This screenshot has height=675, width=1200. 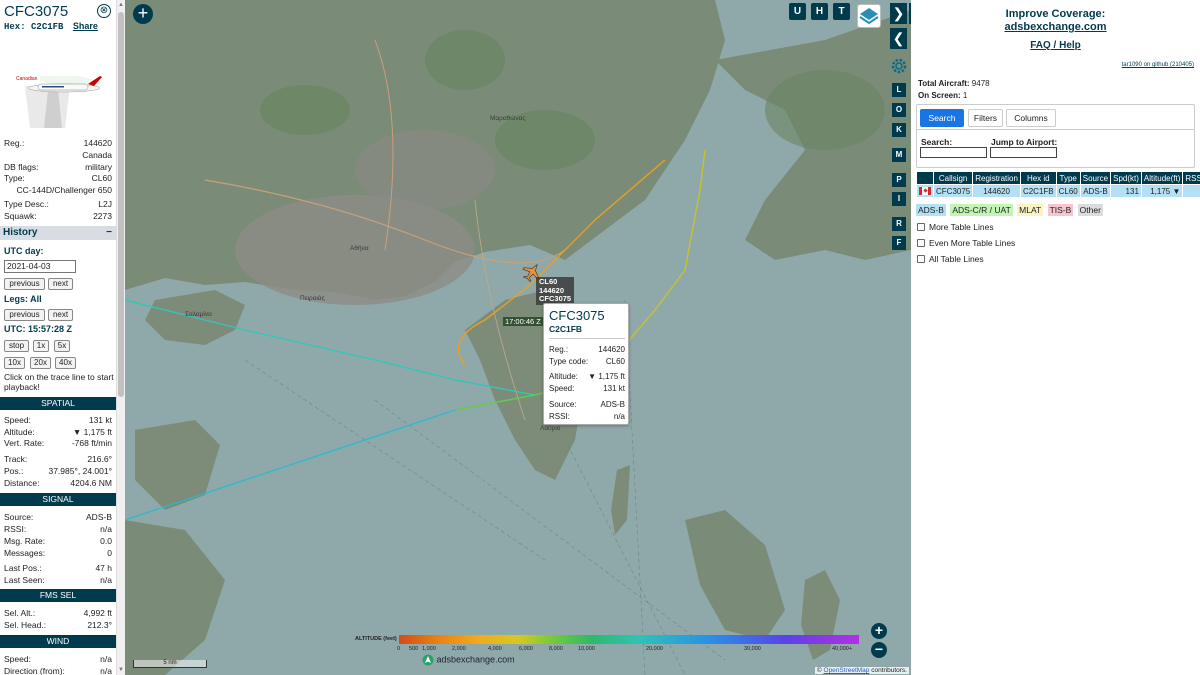 What do you see at coordinates (121, 5) in the screenshot?
I see `scroll-up-icon: ▲` at bounding box center [121, 5].